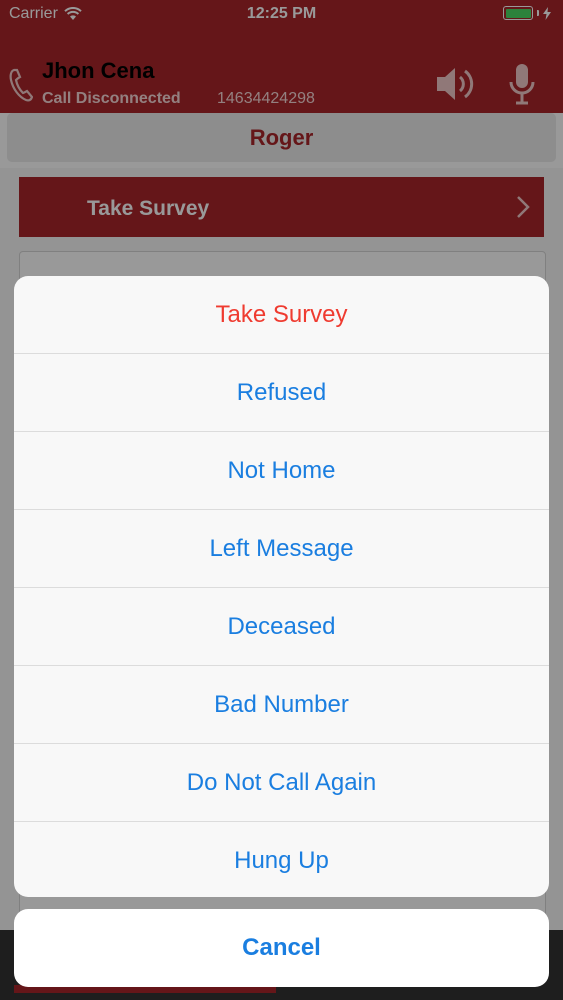 The image size is (563, 1000). What do you see at coordinates (281, 705) in the screenshot?
I see `action-bad-number: Bad Number` at bounding box center [281, 705].